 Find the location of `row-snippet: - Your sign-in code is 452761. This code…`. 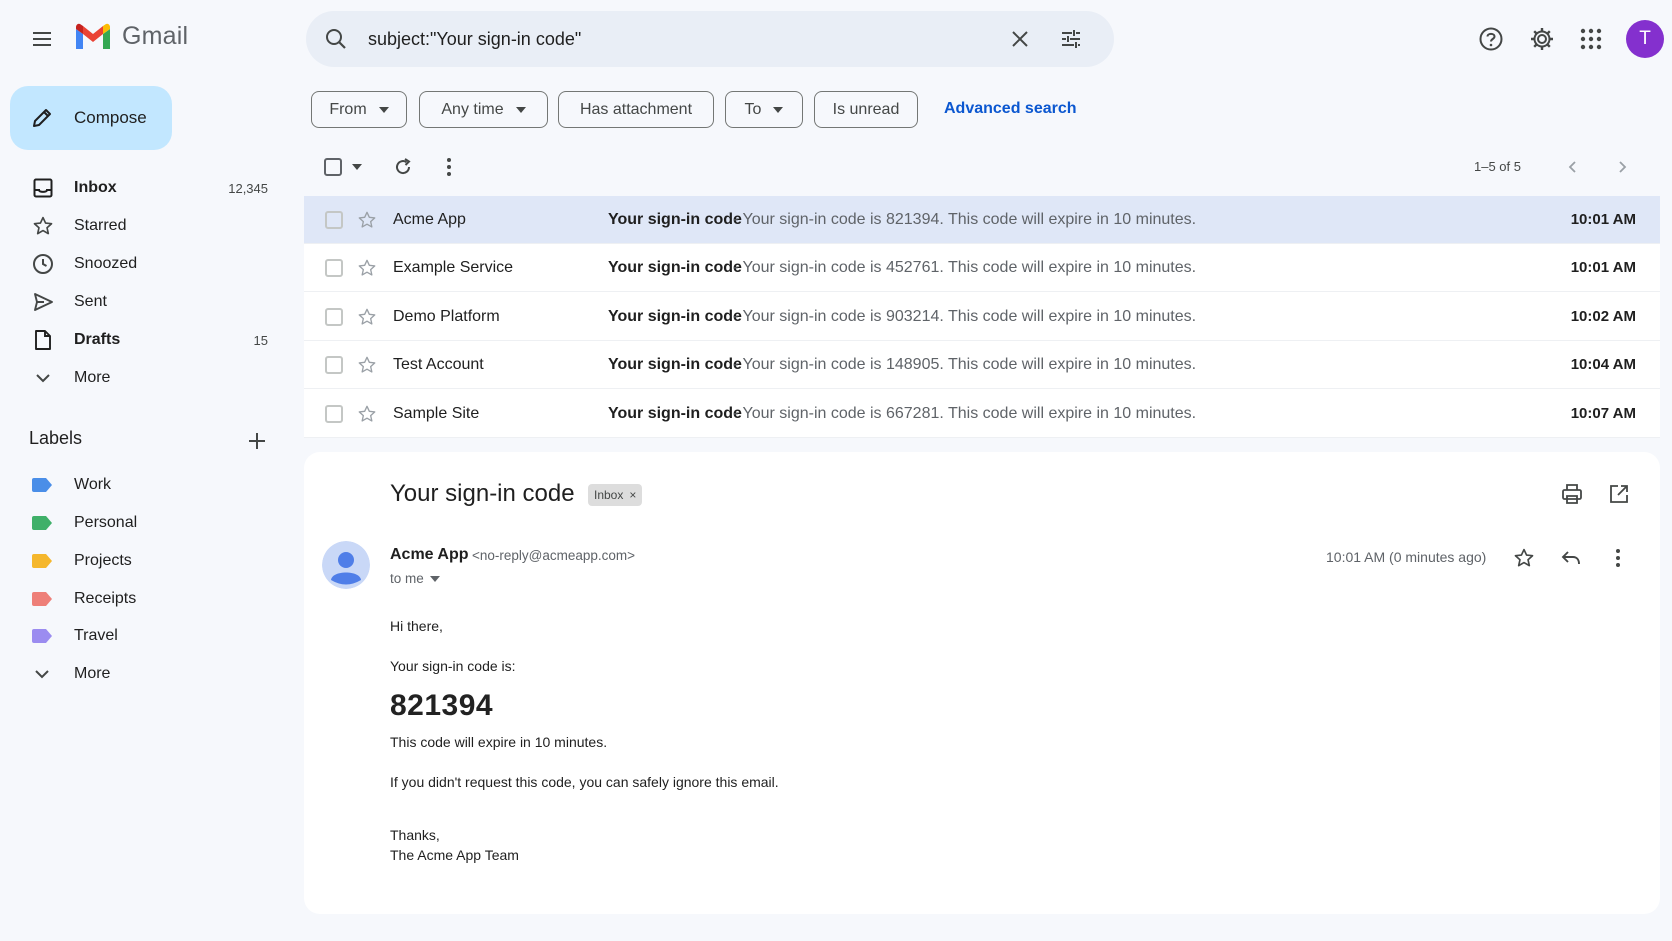

row-snippet: - Your sign-in code is 452761. This code… is located at coordinates (965, 267).